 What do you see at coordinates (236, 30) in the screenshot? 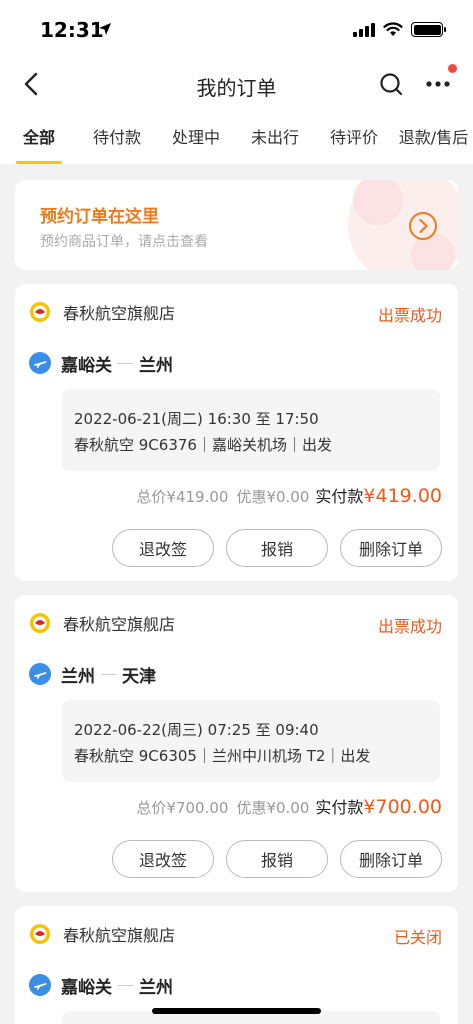
I see `status-bar: 12:31` at bounding box center [236, 30].